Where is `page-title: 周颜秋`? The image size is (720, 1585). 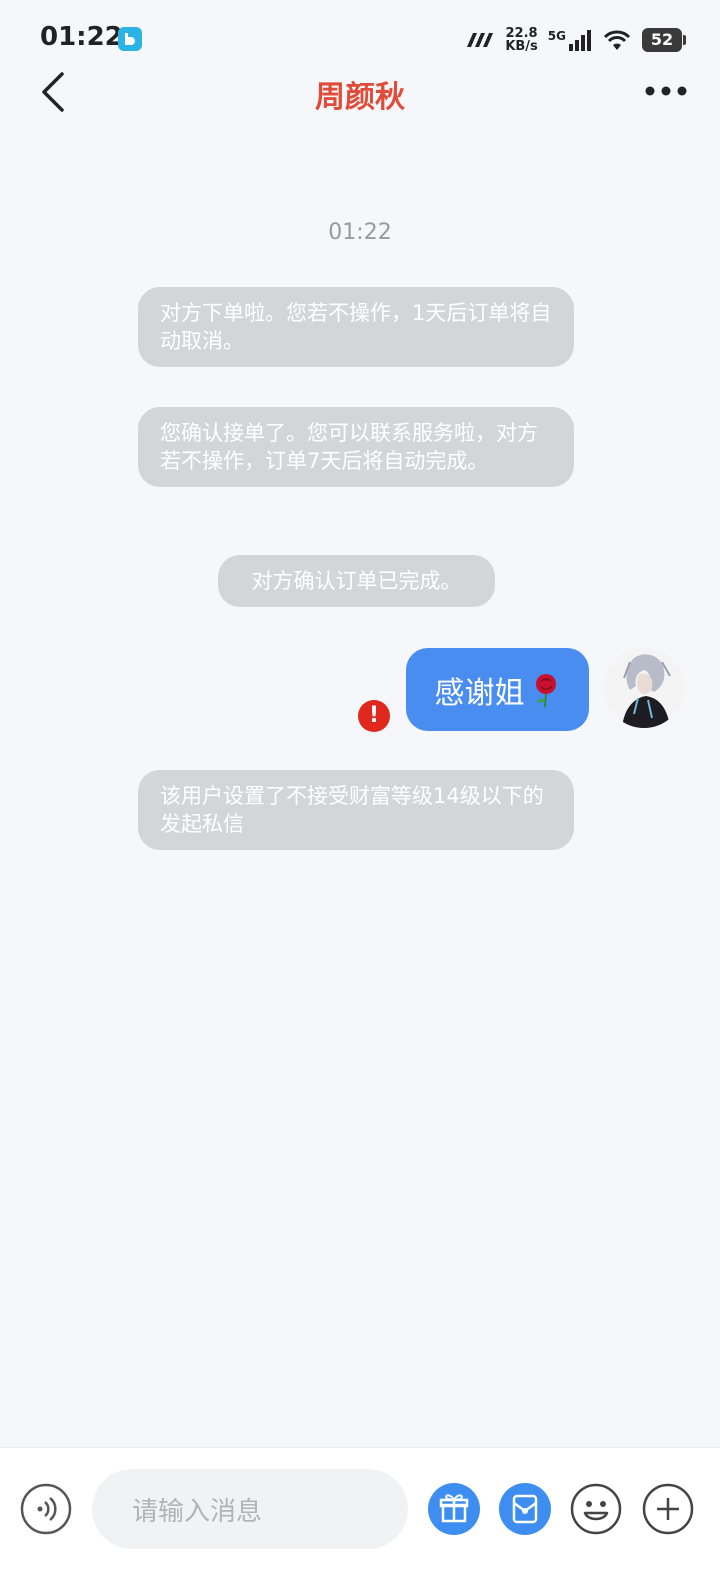 page-title: 周颜秋 is located at coordinates (360, 97).